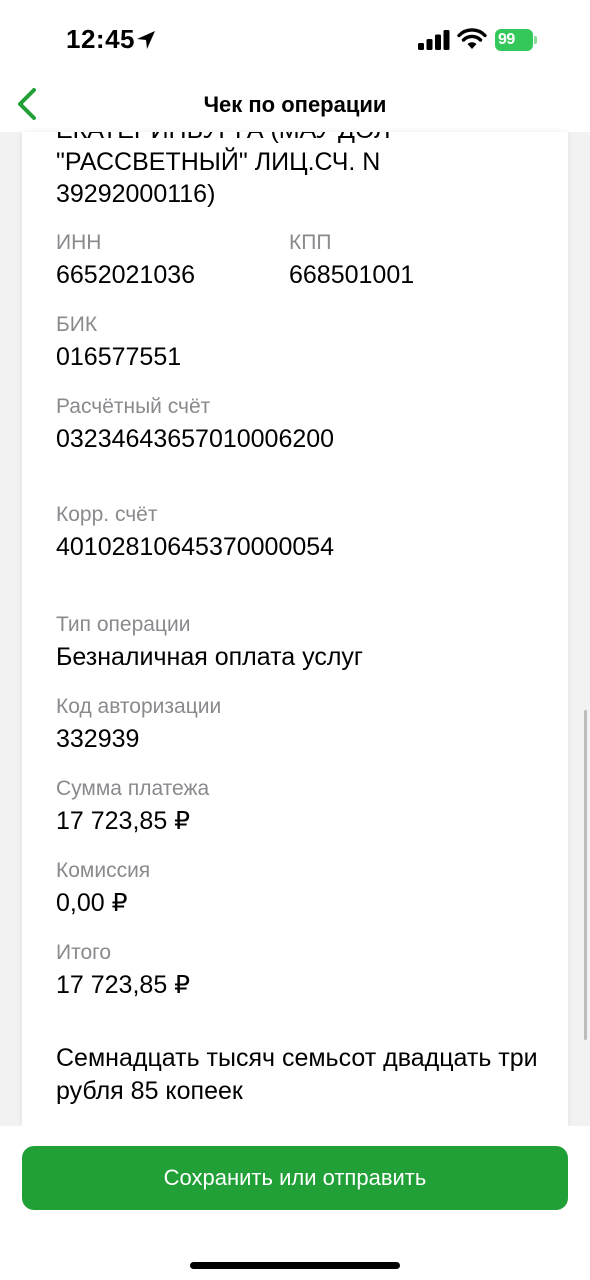 The height and width of the screenshot is (1280, 590). I want to click on account-label: Расчётный счёт, so click(133, 406).